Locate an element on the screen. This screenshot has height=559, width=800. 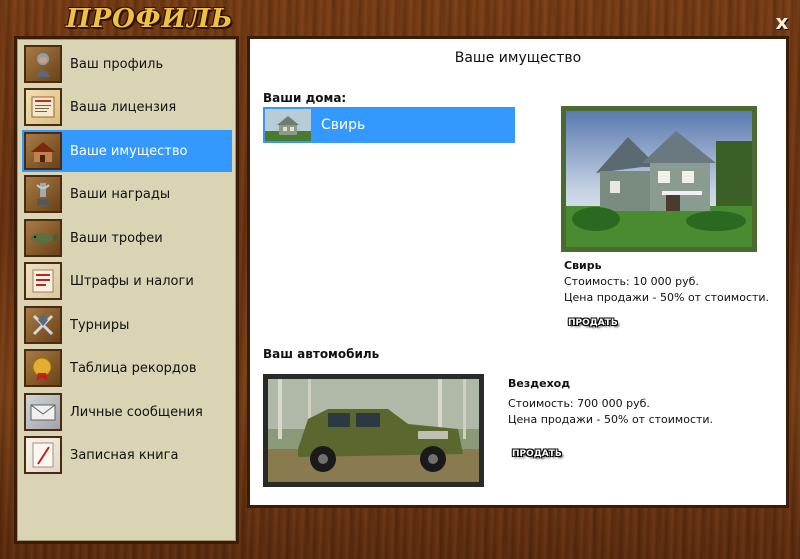
sidebar-item-messages: Личные сообщения is located at coordinates (127, 412).